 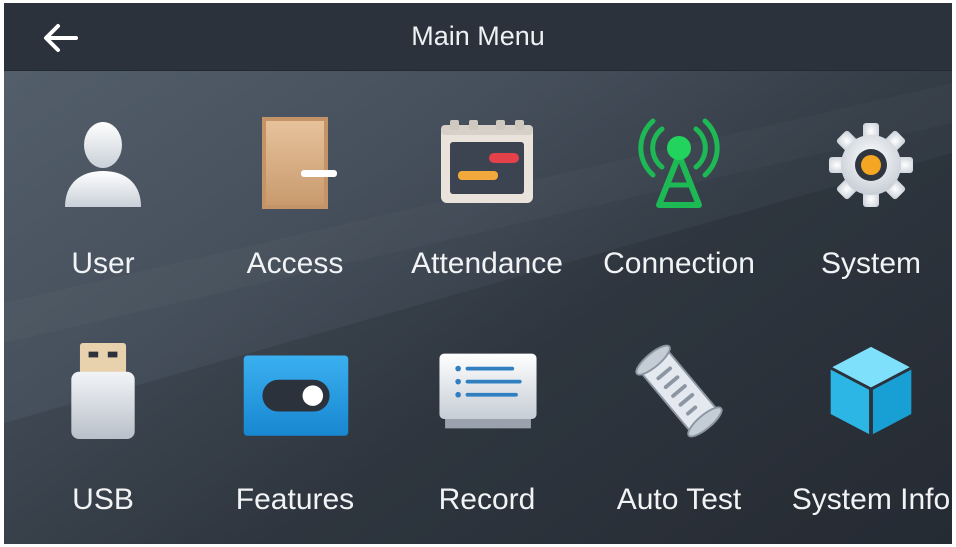 What do you see at coordinates (679, 499) in the screenshot?
I see `menu-item-label: Auto Test` at bounding box center [679, 499].